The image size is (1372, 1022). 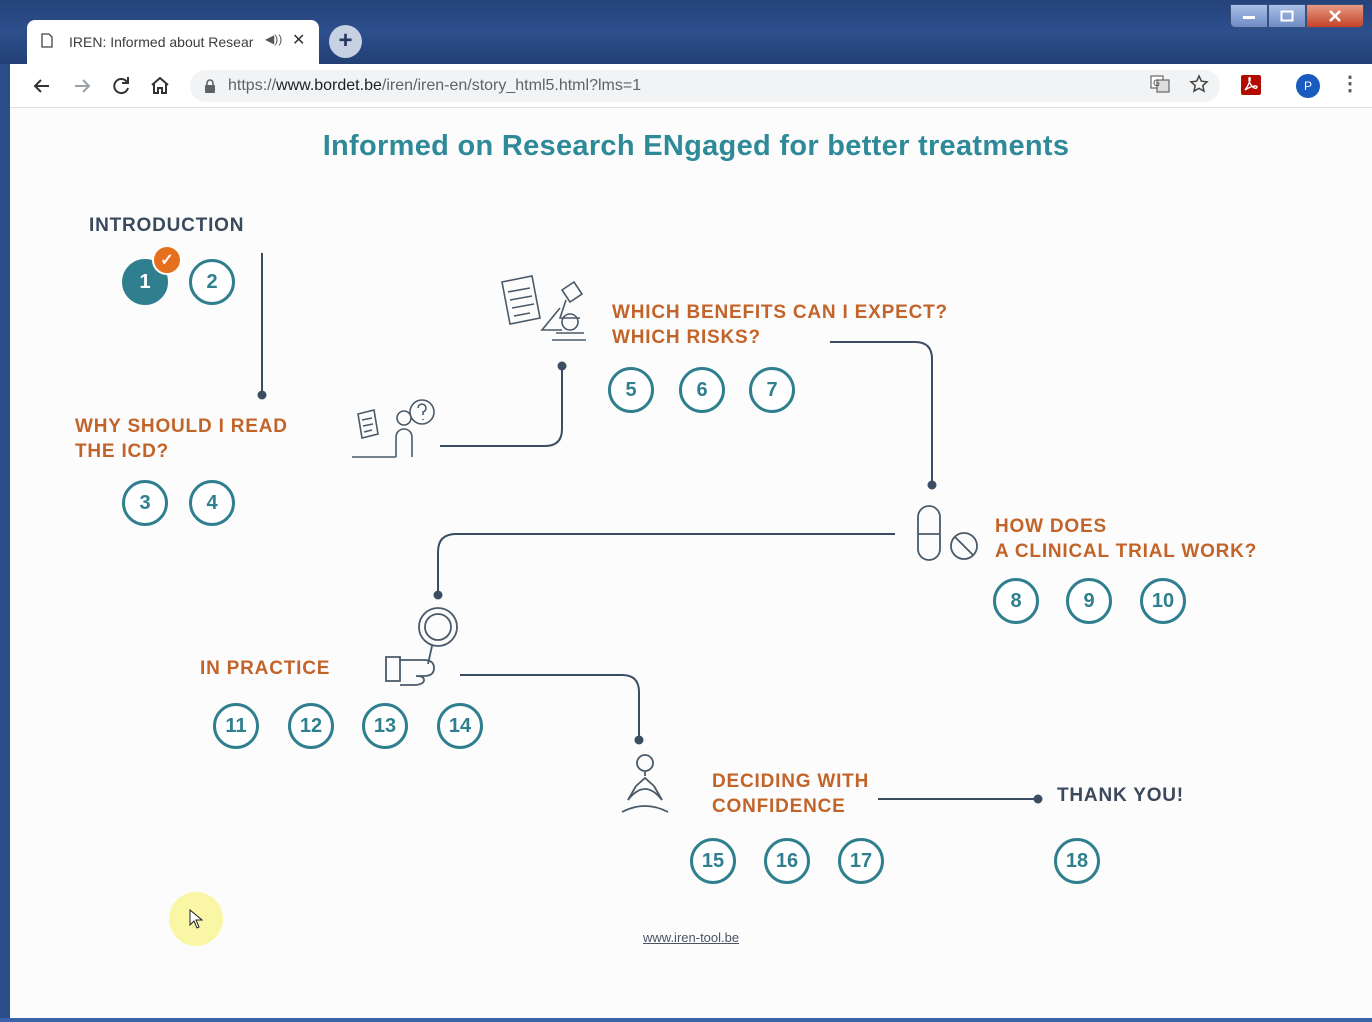 What do you see at coordinates (1350, 84) in the screenshot?
I see `menu-dots-icon: ⋮` at bounding box center [1350, 84].